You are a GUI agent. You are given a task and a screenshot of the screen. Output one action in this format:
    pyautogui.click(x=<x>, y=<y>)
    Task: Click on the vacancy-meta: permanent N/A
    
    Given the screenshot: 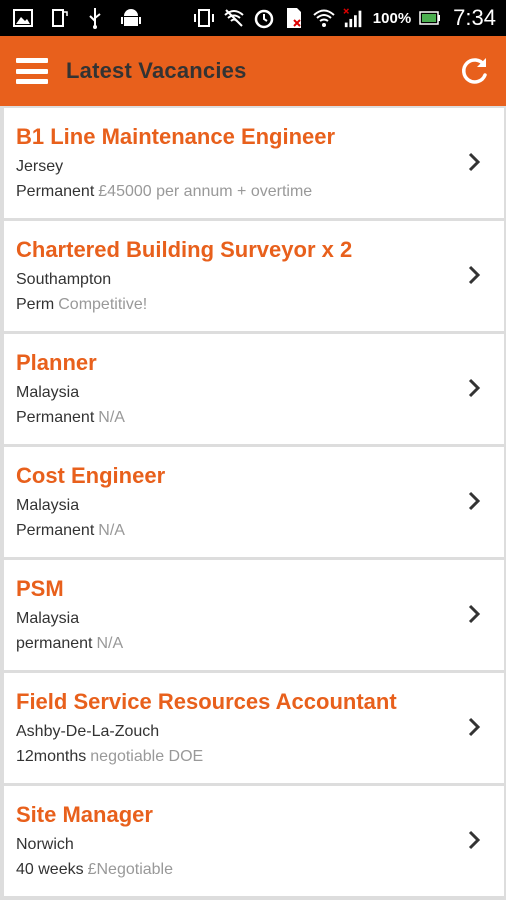 What is the action you would take?
    pyautogui.click(x=69, y=644)
    